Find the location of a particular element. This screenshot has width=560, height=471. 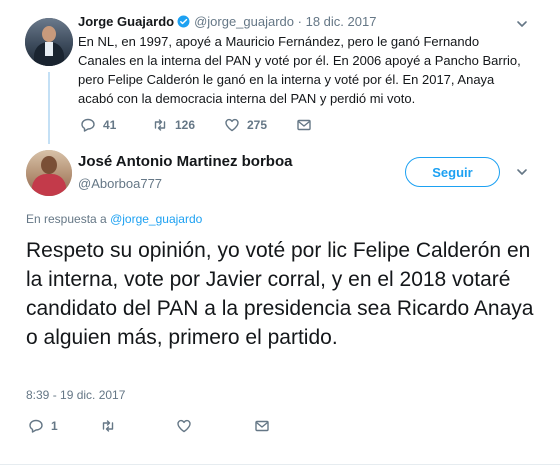

avatar-jose-antonio is located at coordinates (49, 173).